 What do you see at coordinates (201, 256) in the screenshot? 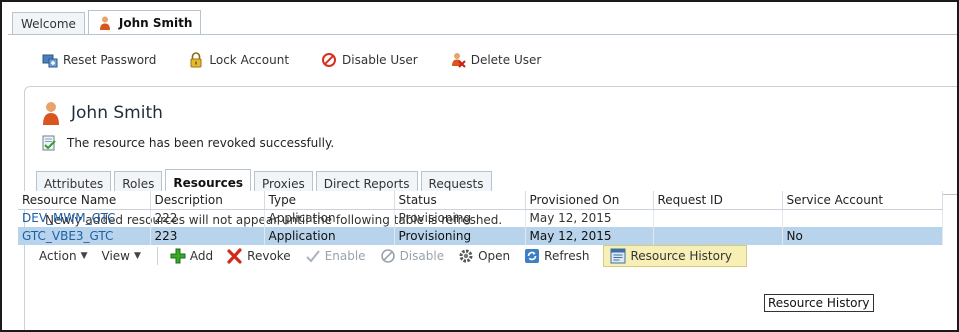
I see `add-label: Add` at bounding box center [201, 256].